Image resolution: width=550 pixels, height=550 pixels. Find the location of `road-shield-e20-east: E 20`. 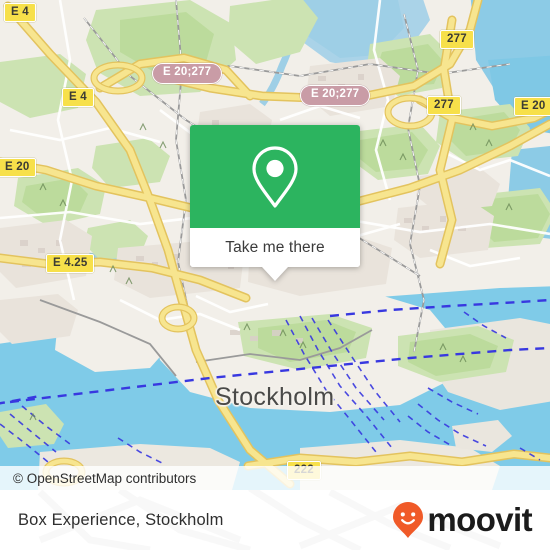

road-shield-e20-east: E 20 is located at coordinates (532, 106).